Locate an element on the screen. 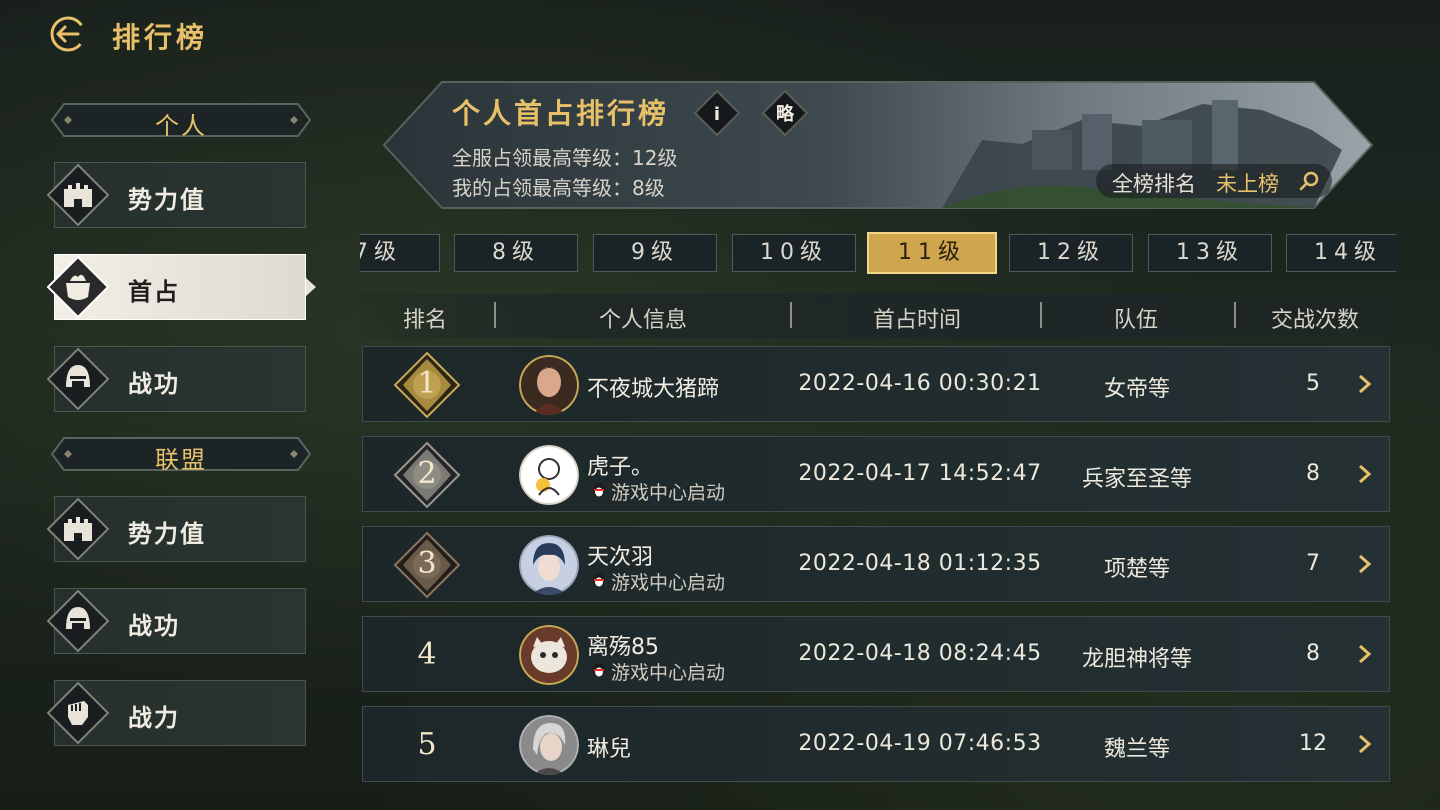 Image resolution: width=1440 pixels, height=810 pixels. section-header-personal: 个人 is located at coordinates (181, 121).